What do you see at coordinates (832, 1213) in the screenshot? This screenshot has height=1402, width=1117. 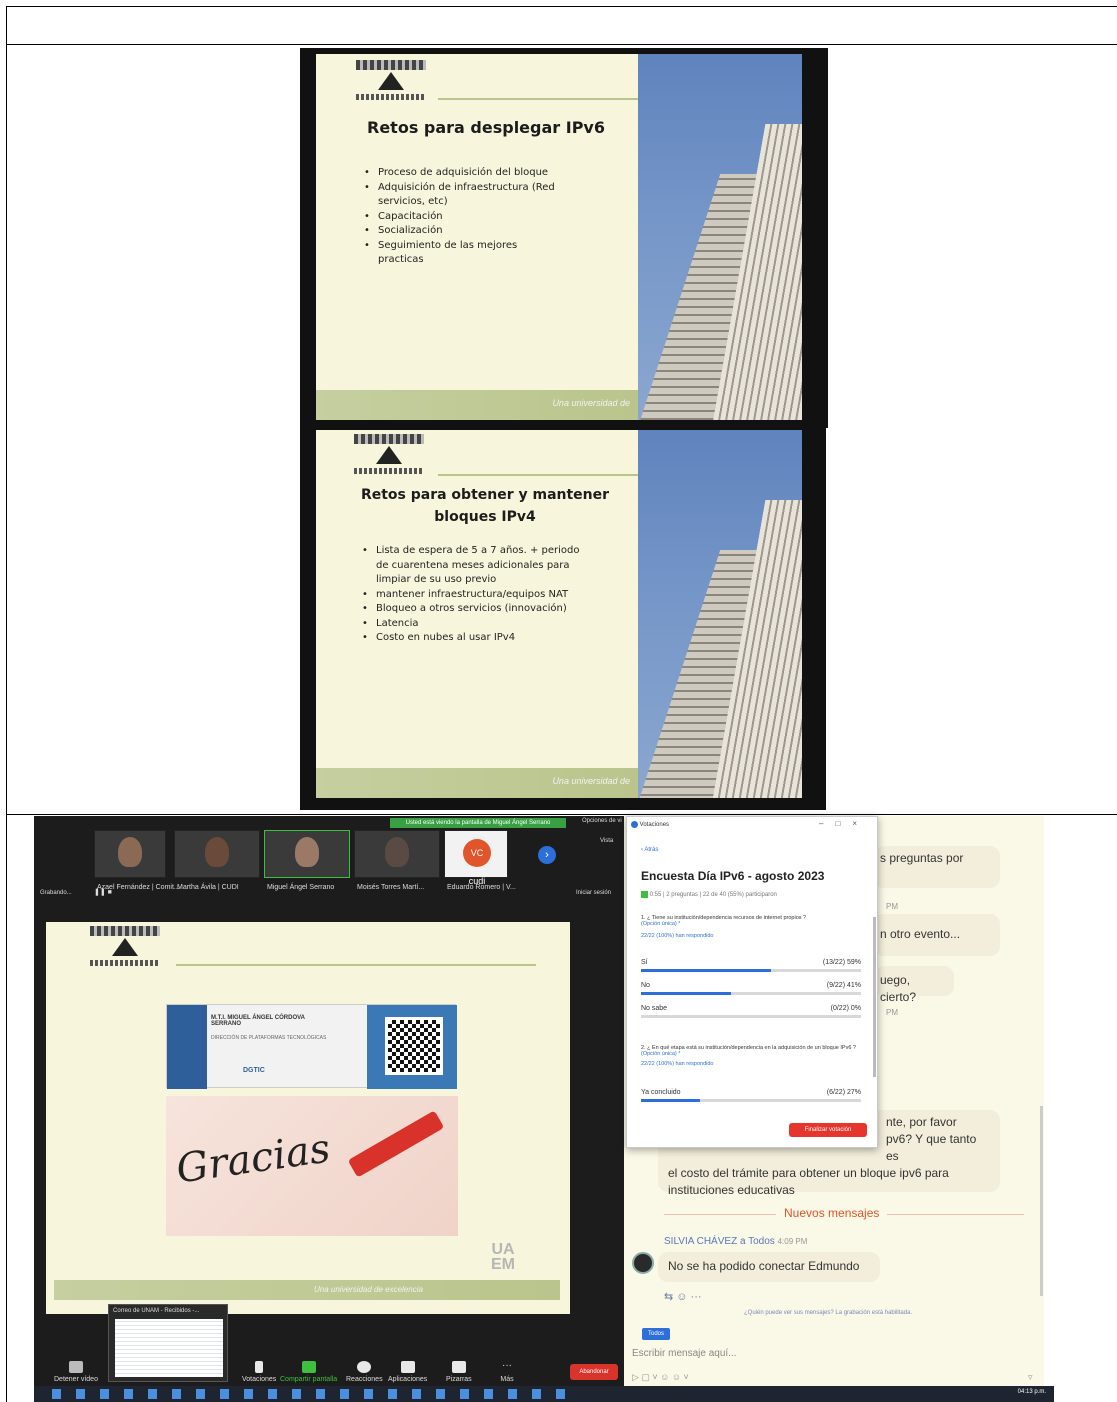 I see `new-messages-divider: Nuevos mensajes` at bounding box center [832, 1213].